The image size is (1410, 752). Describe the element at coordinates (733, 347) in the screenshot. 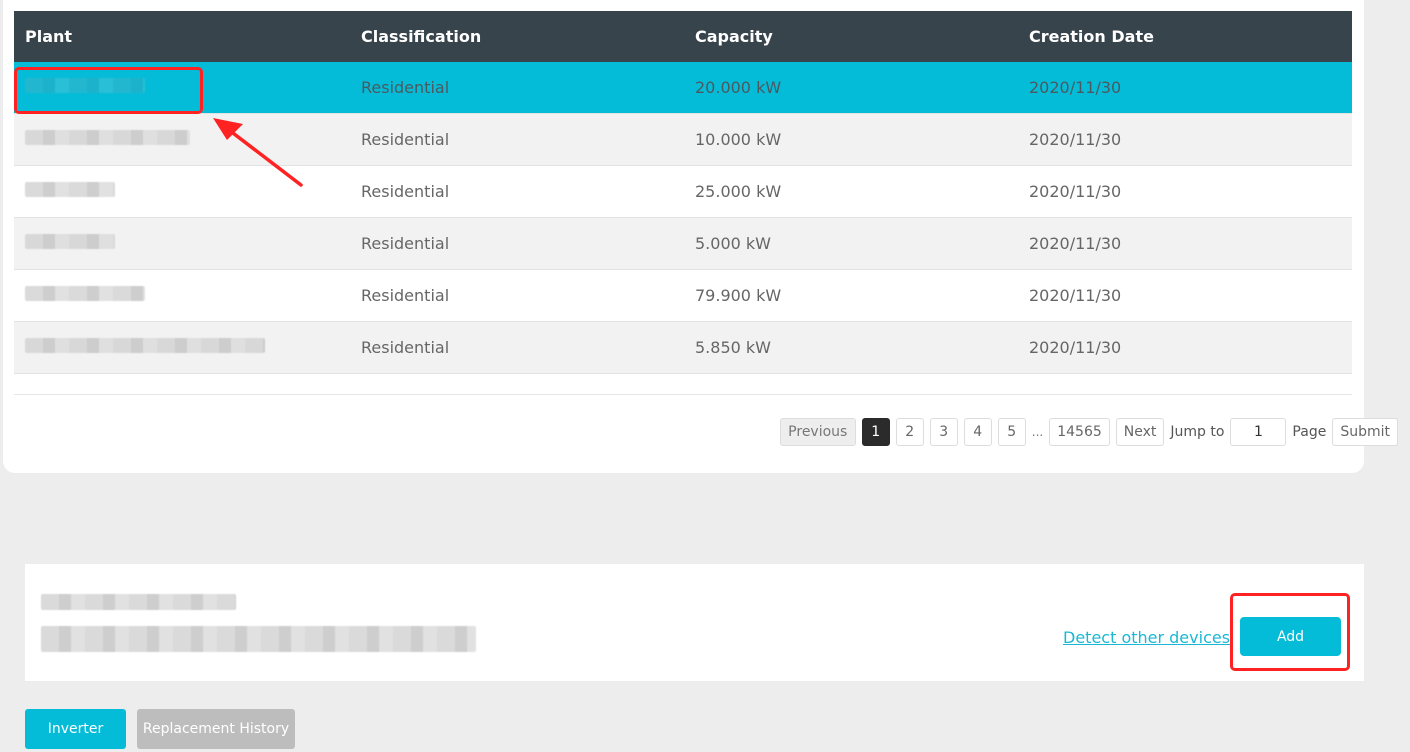

I see `row-capacity: 5.850 kW` at that location.